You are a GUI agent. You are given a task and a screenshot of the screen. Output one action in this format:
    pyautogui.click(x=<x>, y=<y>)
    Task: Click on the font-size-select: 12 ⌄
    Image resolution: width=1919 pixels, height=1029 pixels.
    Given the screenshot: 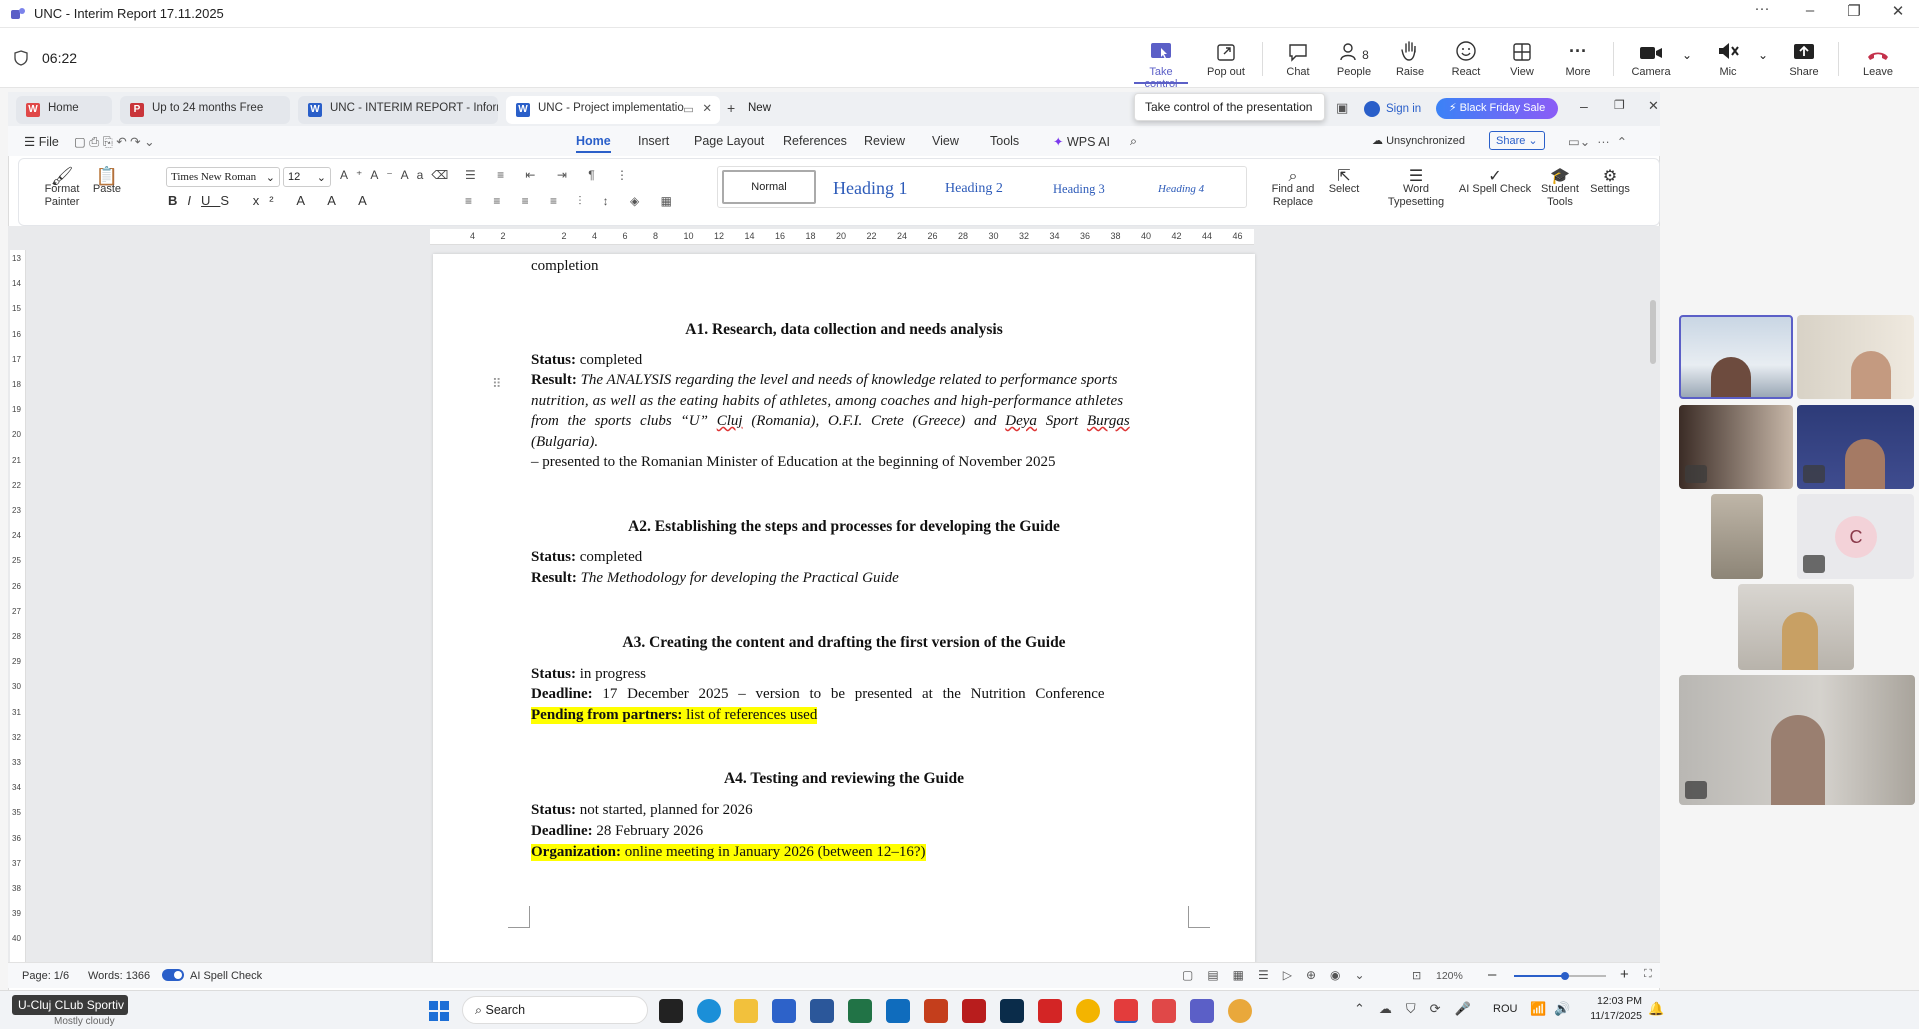 What is the action you would take?
    pyautogui.click(x=307, y=177)
    